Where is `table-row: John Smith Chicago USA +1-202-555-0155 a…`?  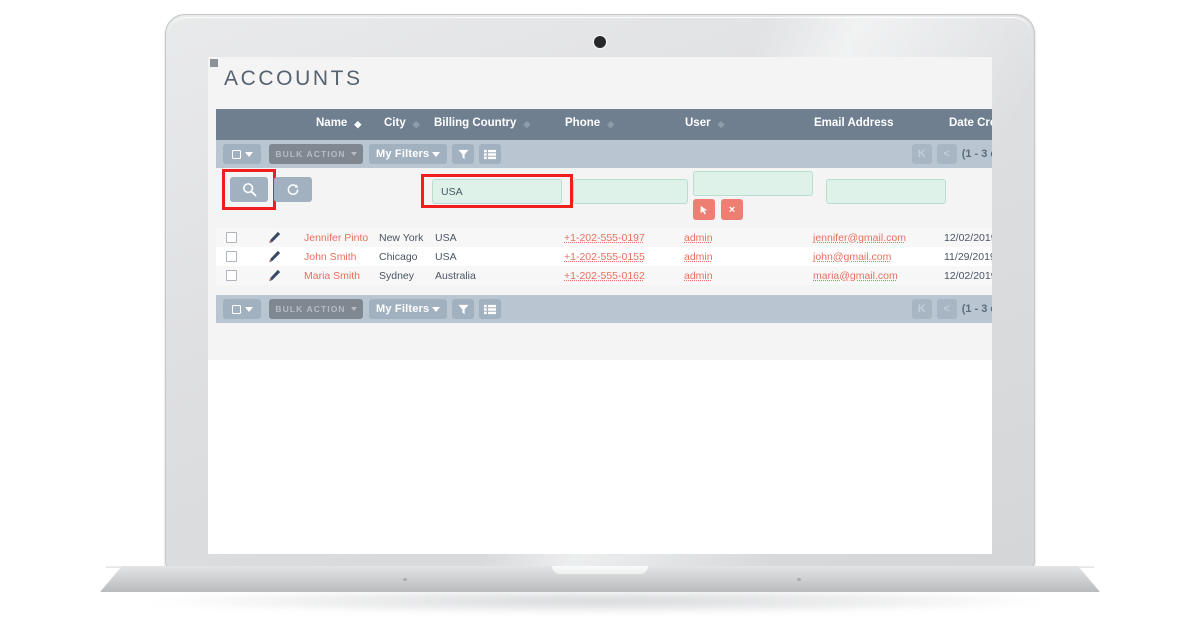
table-row: John Smith Chicago USA +1-202-555-0155 a… is located at coordinates (604, 256).